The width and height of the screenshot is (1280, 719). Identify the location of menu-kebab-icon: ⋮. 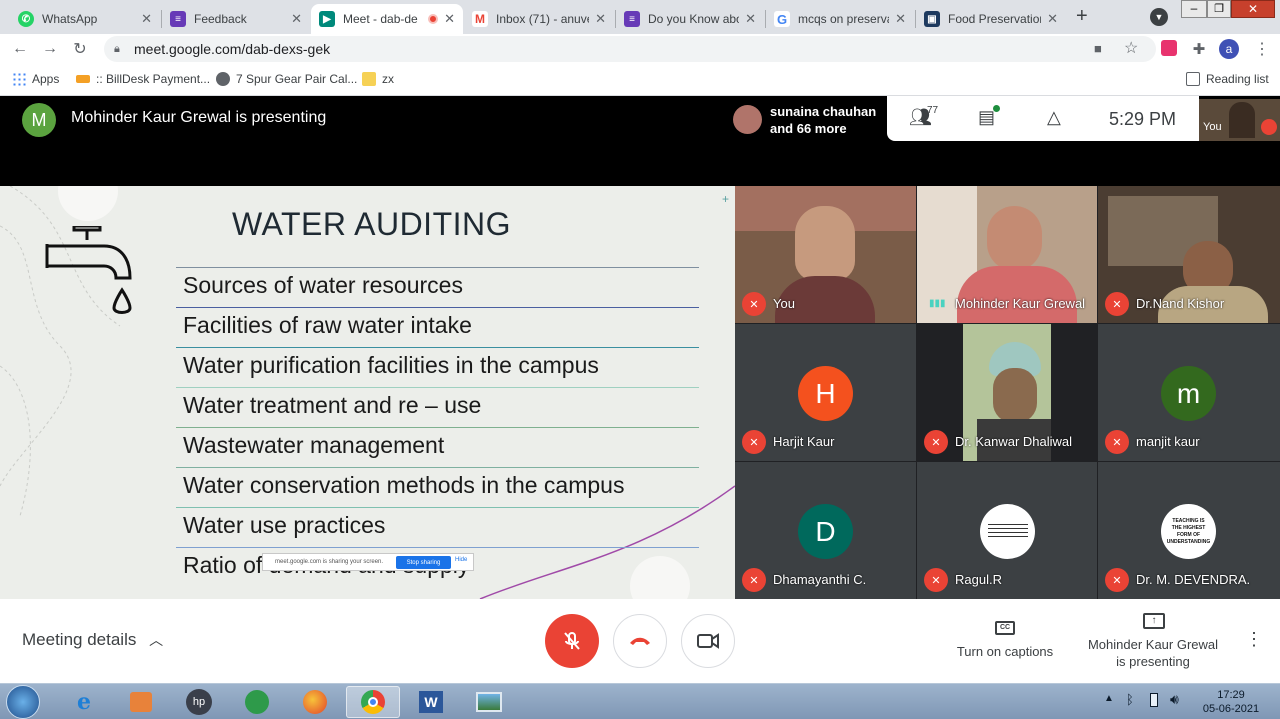
(1262, 49).